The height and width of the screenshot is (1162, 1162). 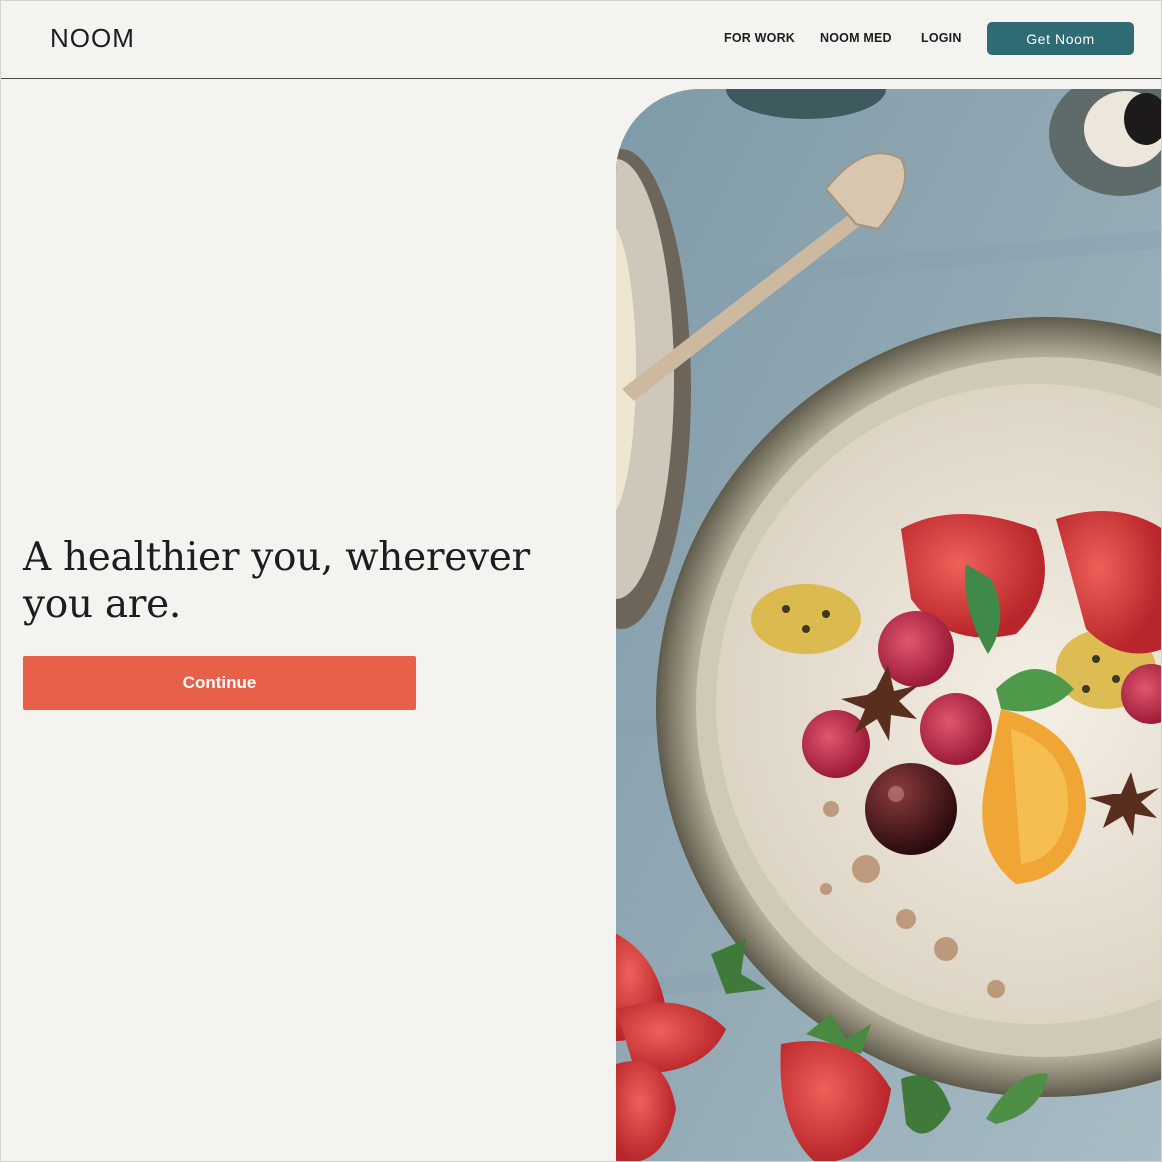 What do you see at coordinates (856, 38) in the screenshot?
I see `nav-noom-med-link: NOOM MED` at bounding box center [856, 38].